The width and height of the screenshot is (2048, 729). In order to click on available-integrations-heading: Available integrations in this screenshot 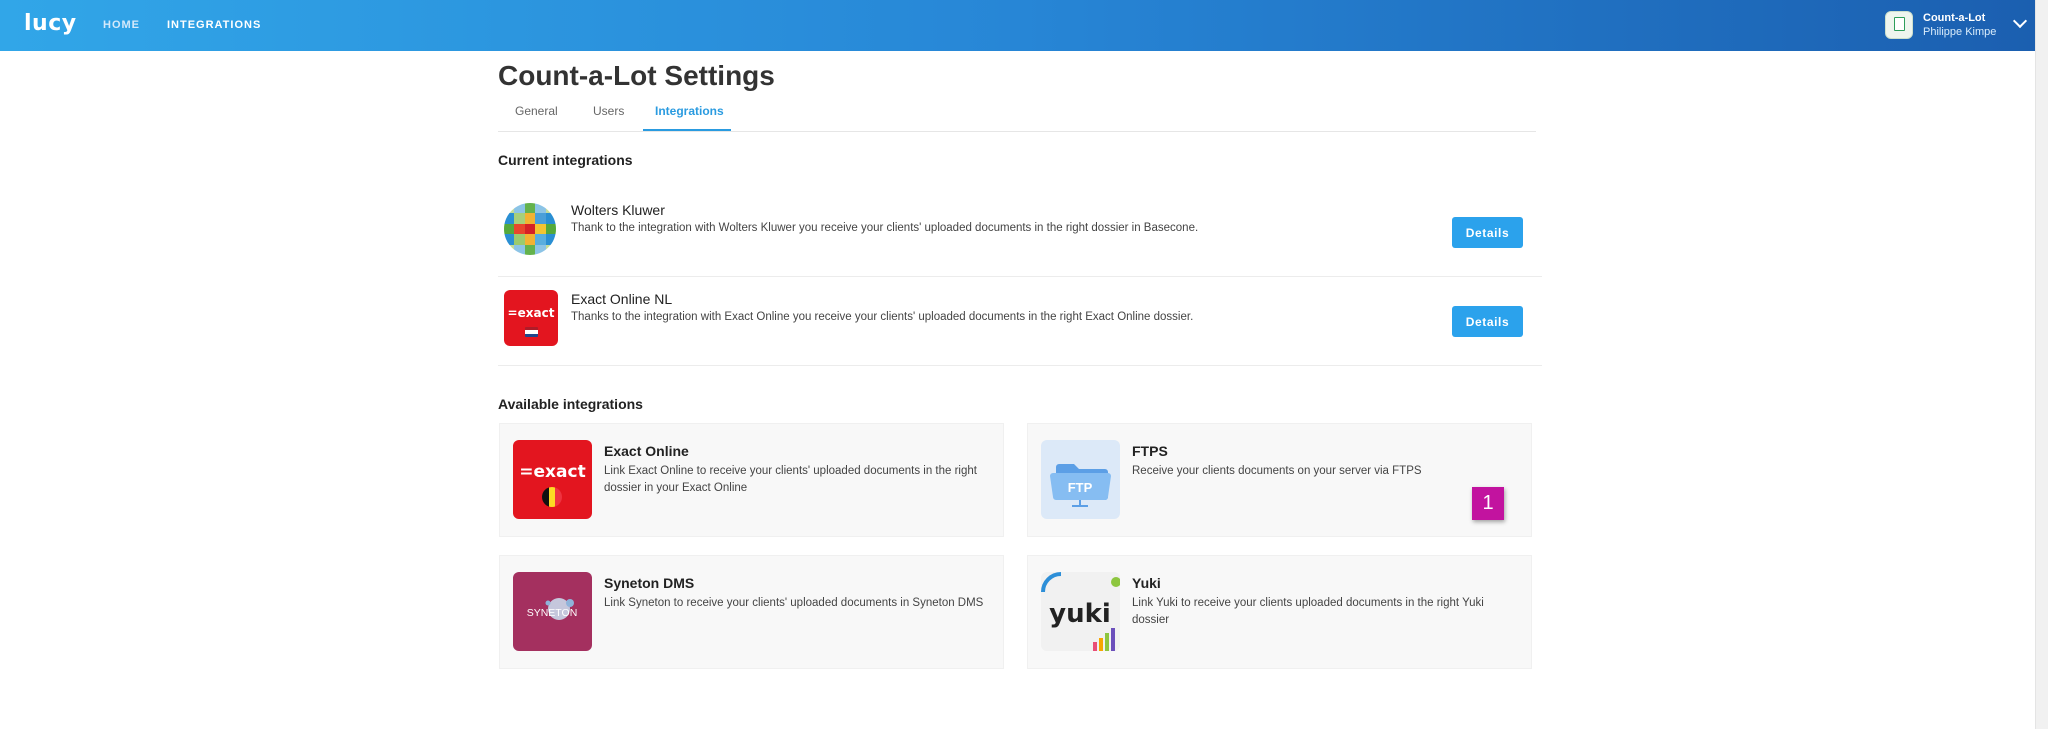, I will do `click(570, 404)`.